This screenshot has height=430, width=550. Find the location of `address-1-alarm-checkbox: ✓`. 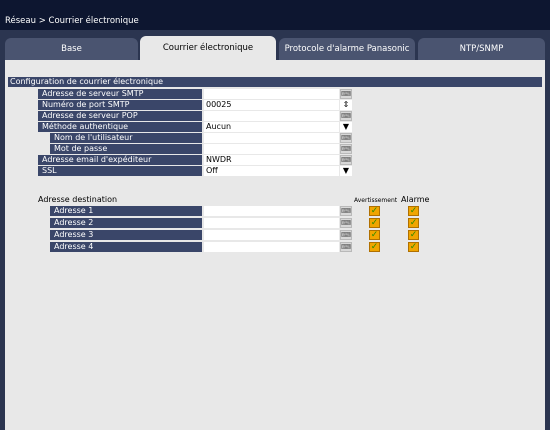

address-1-alarm-checkbox: ✓ is located at coordinates (413, 211).